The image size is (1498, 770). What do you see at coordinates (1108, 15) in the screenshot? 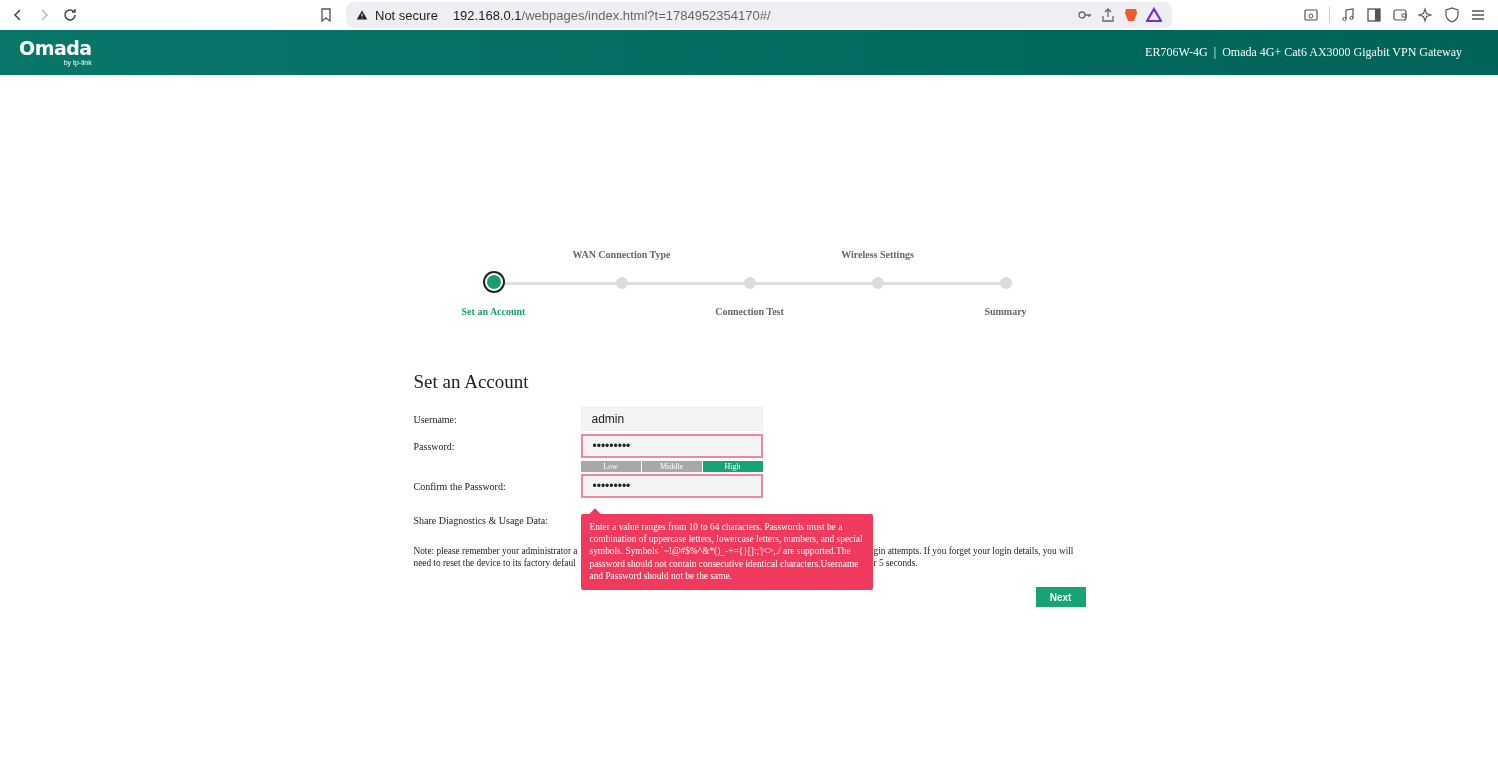
I see `share-icon` at bounding box center [1108, 15].